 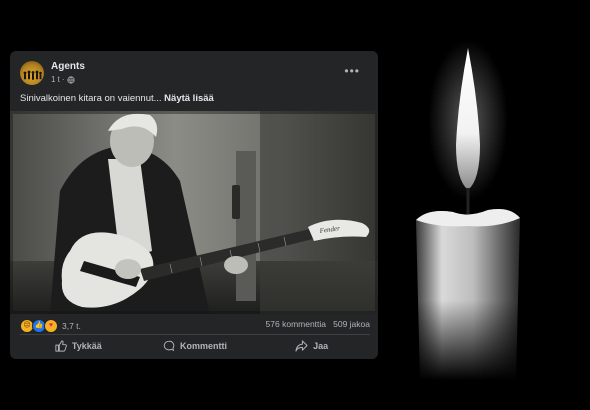 What do you see at coordinates (195, 74) in the screenshot?
I see `post-header: Agents 1 t · •••` at bounding box center [195, 74].